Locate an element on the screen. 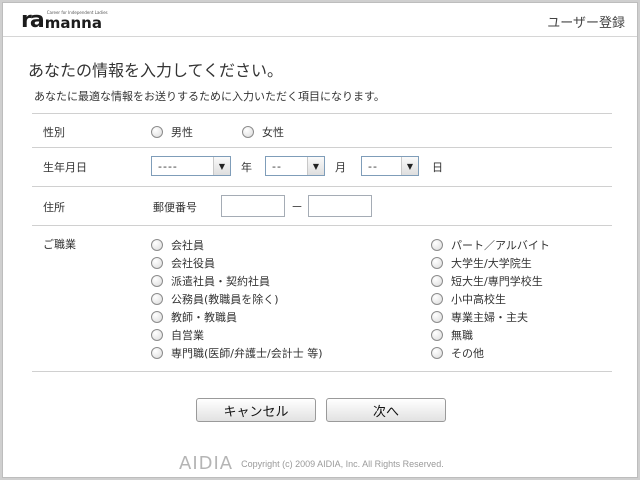 The width and height of the screenshot is (640, 480). birth-day-select: -- ▼ is located at coordinates (390, 166).